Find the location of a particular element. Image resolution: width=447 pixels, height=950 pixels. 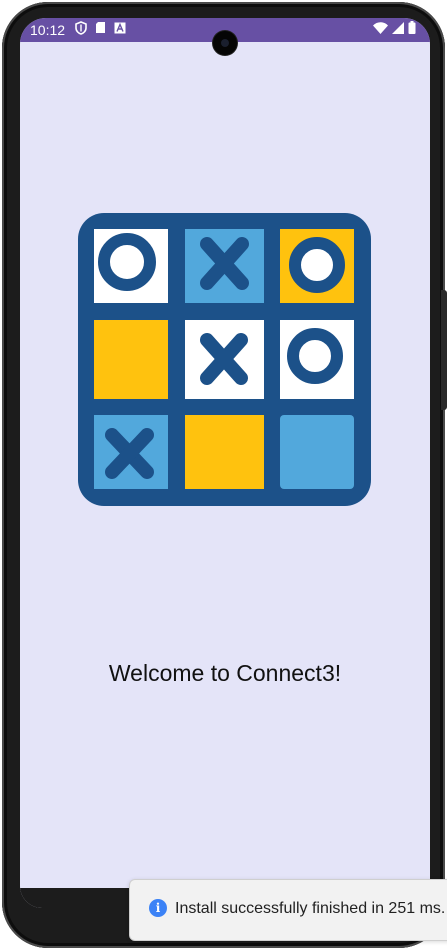

signal-icon is located at coordinates (398, 30).